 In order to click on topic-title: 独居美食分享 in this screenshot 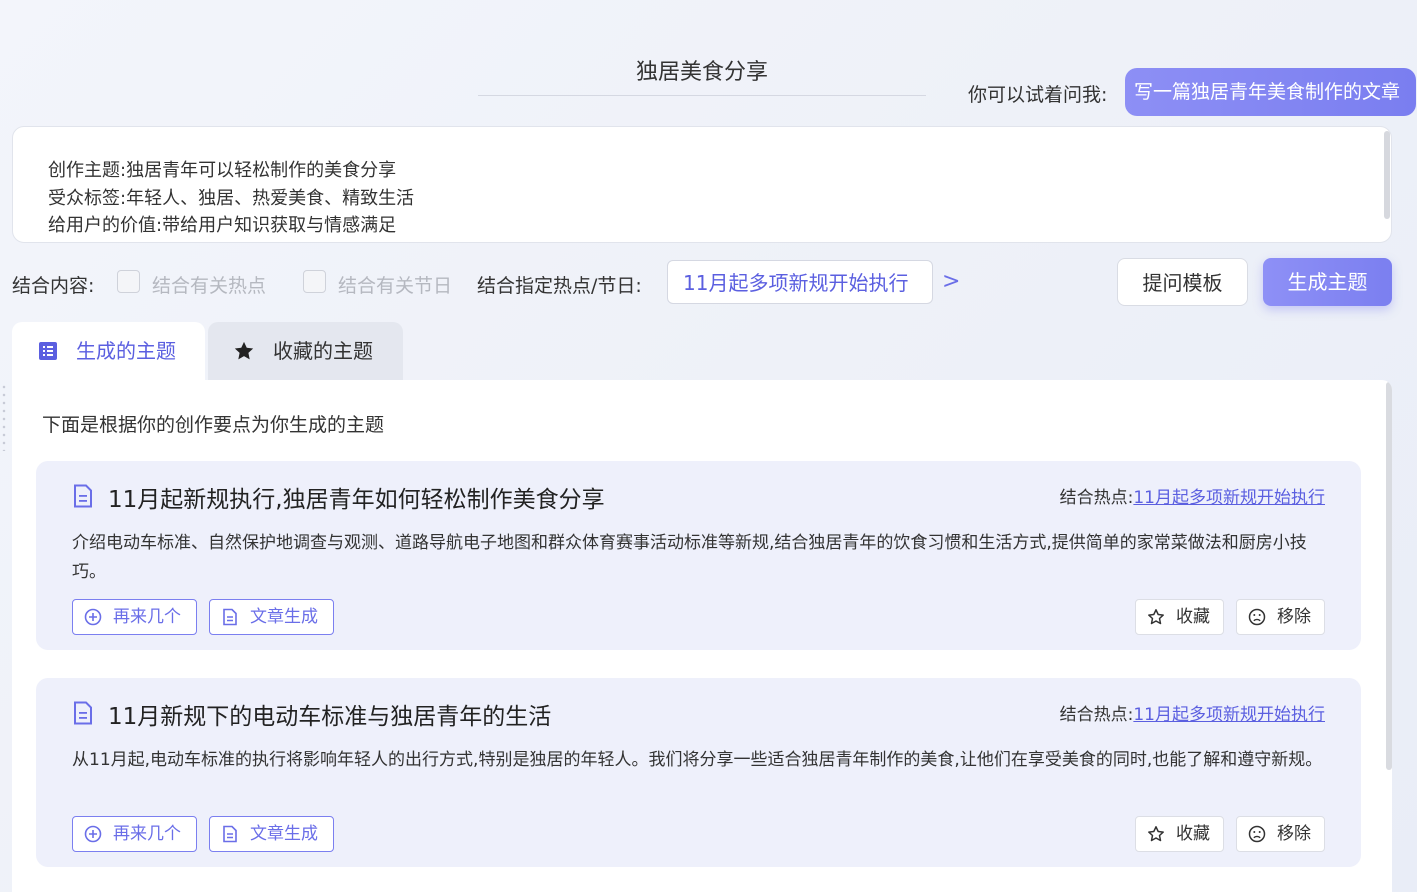, I will do `click(702, 74)`.